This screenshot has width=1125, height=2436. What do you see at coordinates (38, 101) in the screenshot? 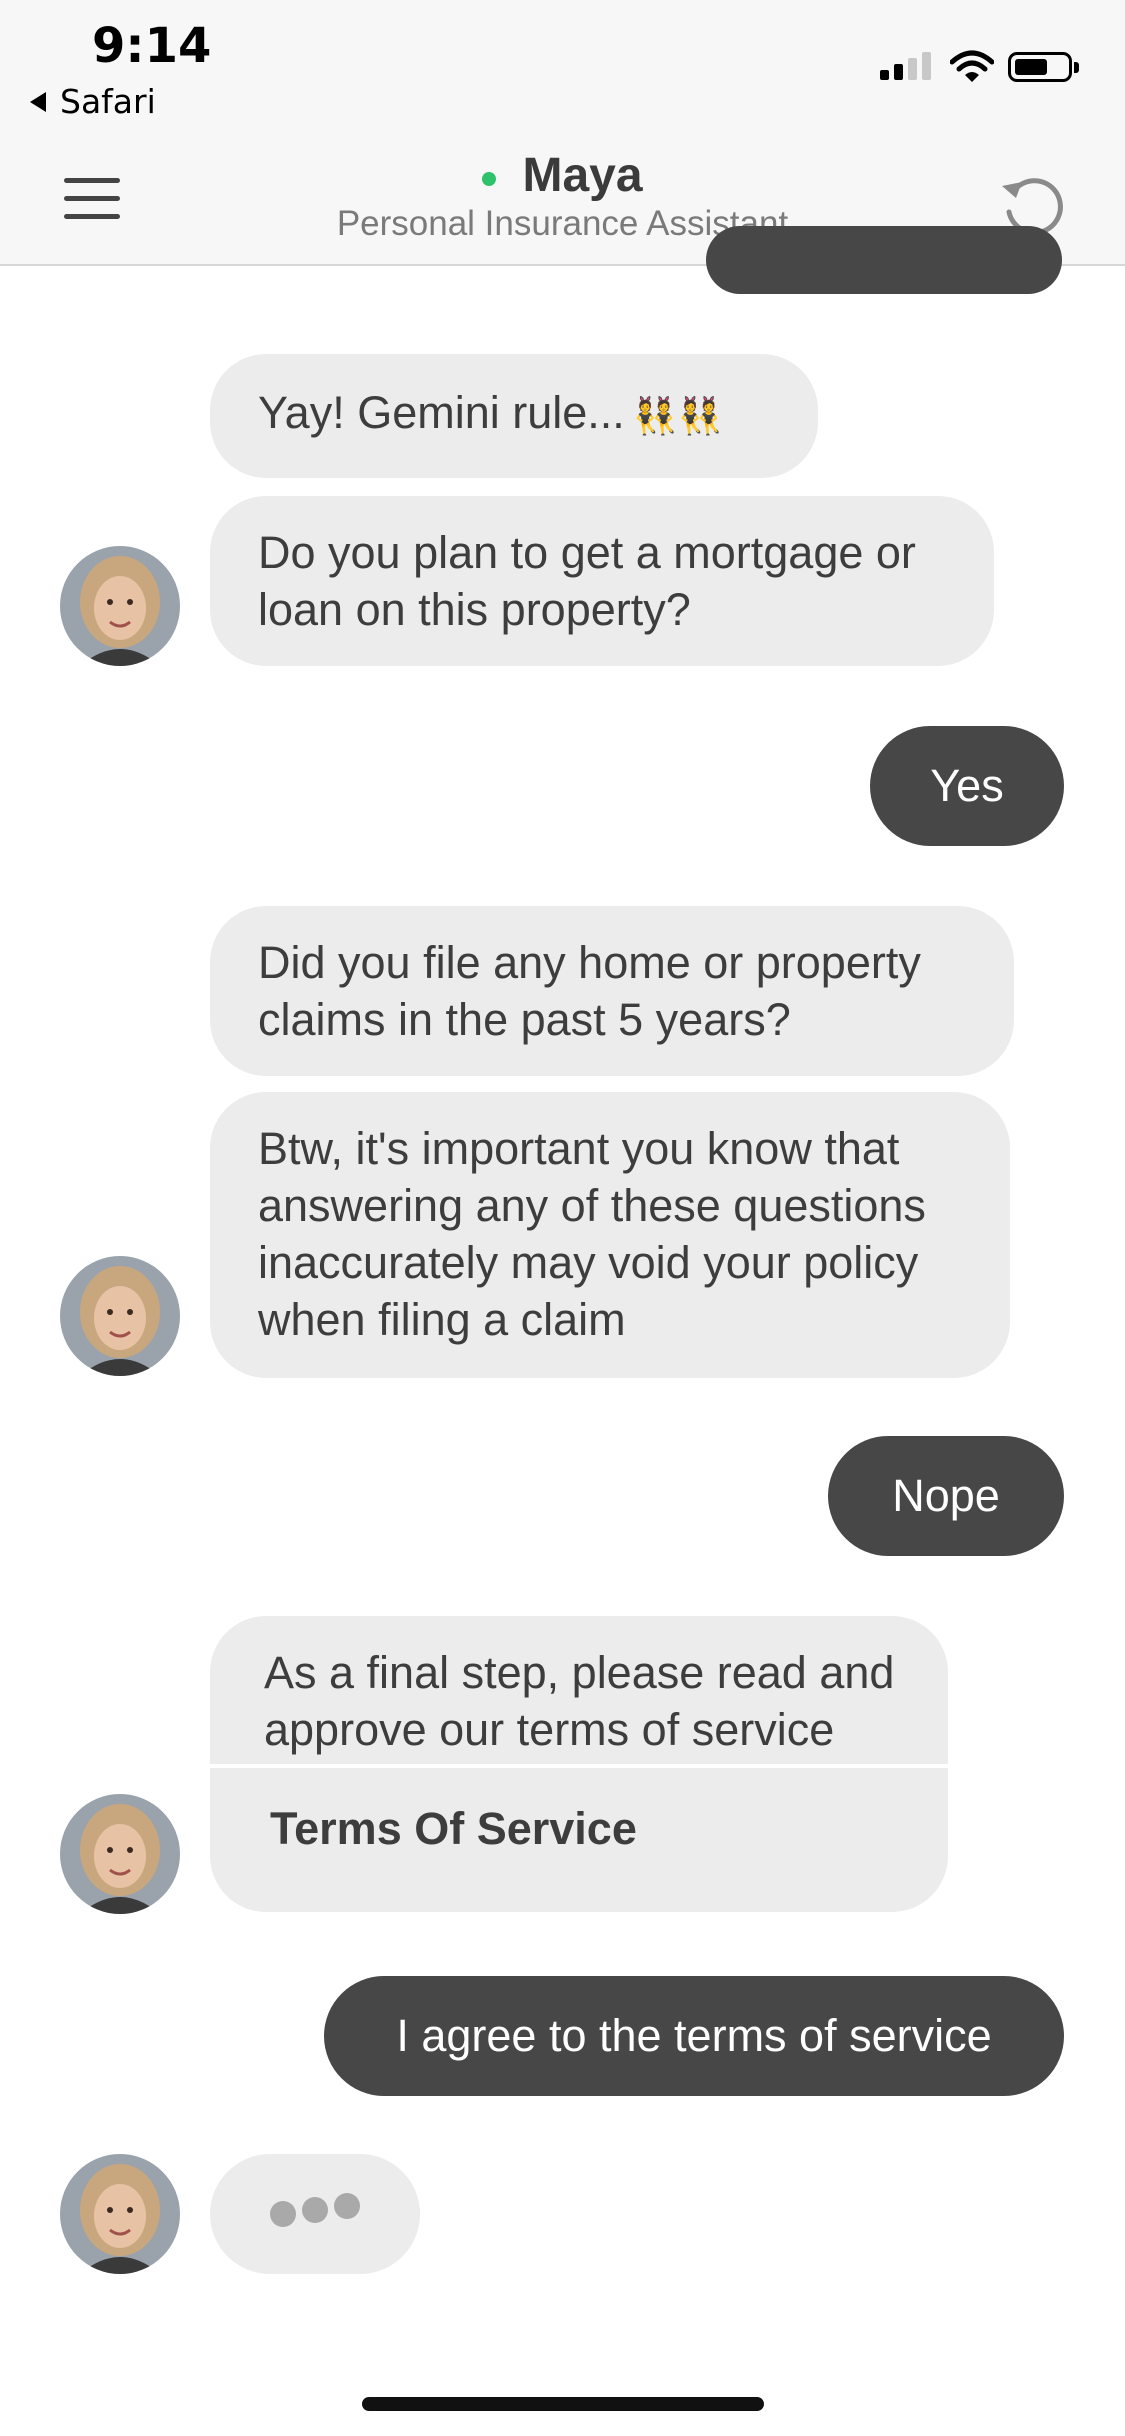
I see `back-arrow-icon` at bounding box center [38, 101].